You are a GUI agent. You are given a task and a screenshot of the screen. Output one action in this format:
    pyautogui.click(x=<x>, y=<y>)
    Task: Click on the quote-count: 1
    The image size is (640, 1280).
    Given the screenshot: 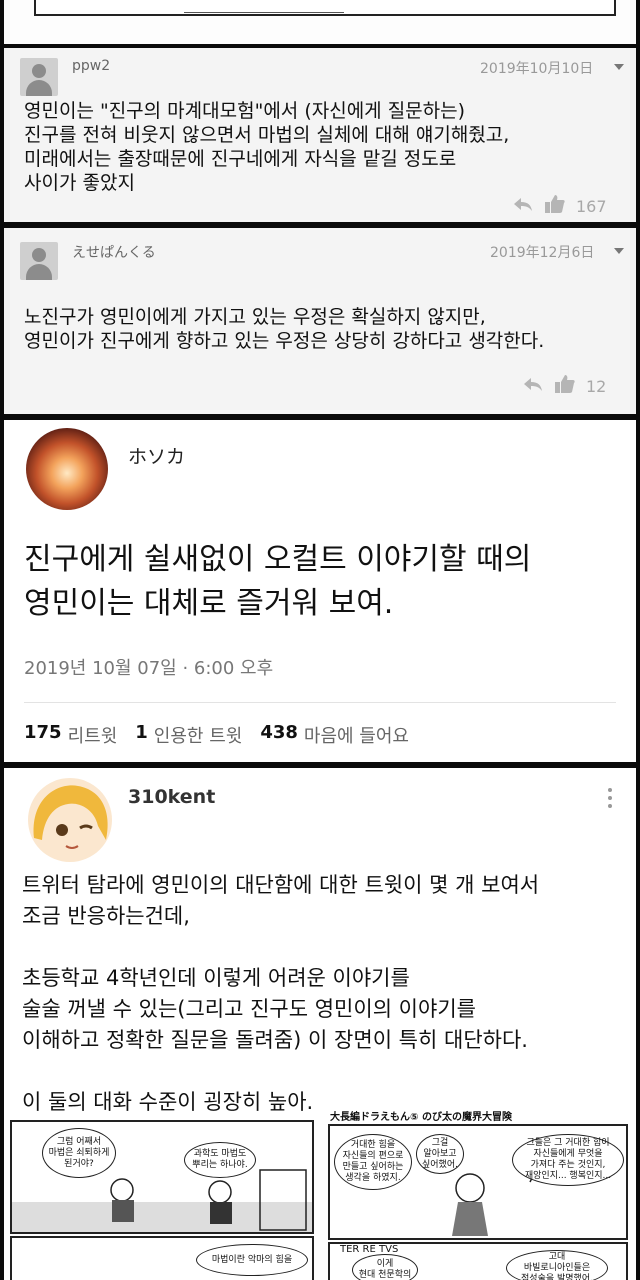 What is the action you would take?
    pyautogui.click(x=141, y=735)
    